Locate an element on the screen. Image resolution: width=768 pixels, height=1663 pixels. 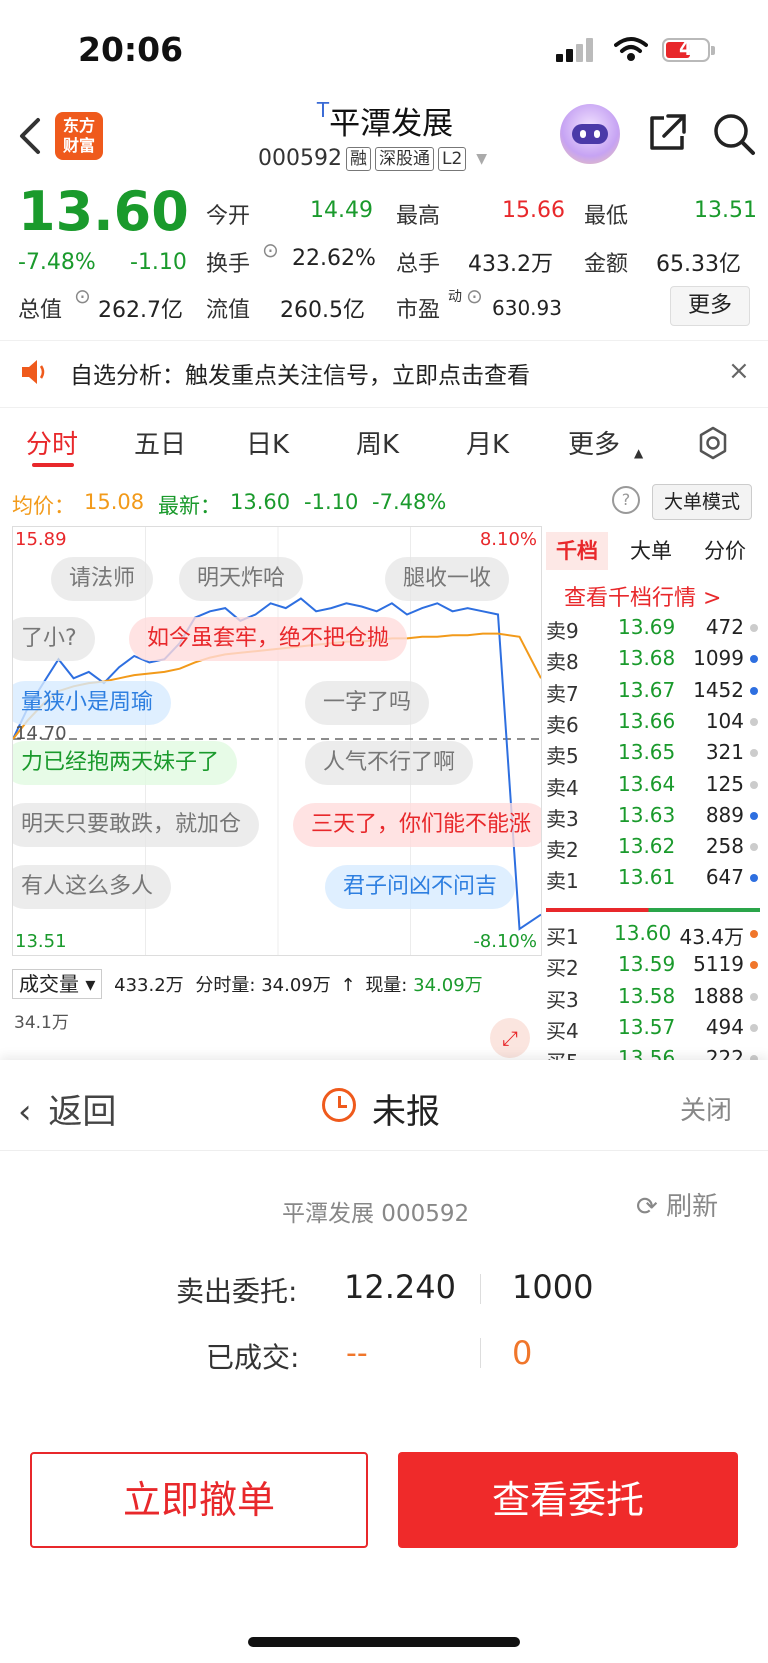
battery-icon: 4 is located at coordinates (686, 49).